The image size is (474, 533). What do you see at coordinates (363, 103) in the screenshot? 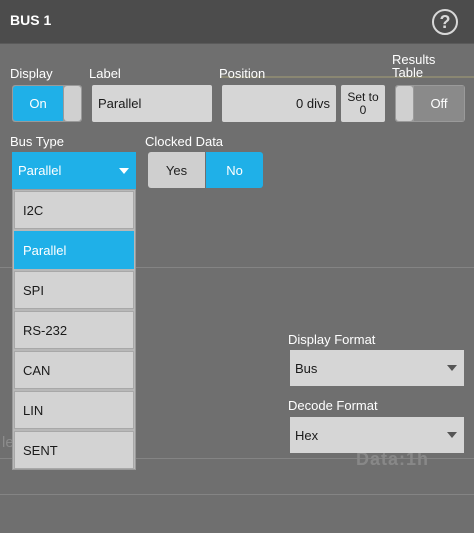
I see `set-to-zero-button: Set to 0` at bounding box center [363, 103].